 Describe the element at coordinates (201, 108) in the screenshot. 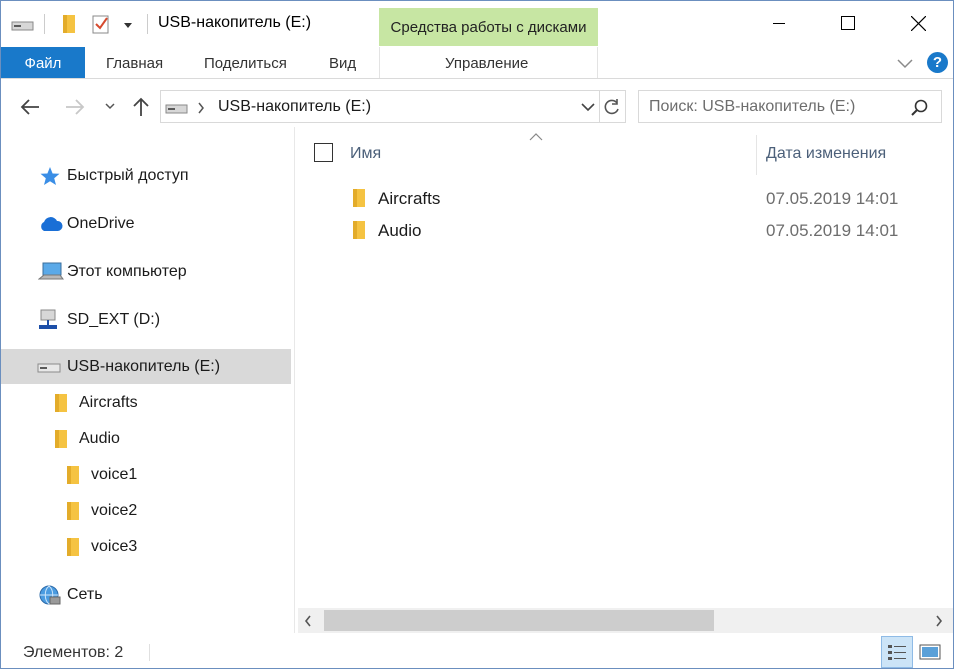

I see `breadcrumb-chevron-icon` at that location.